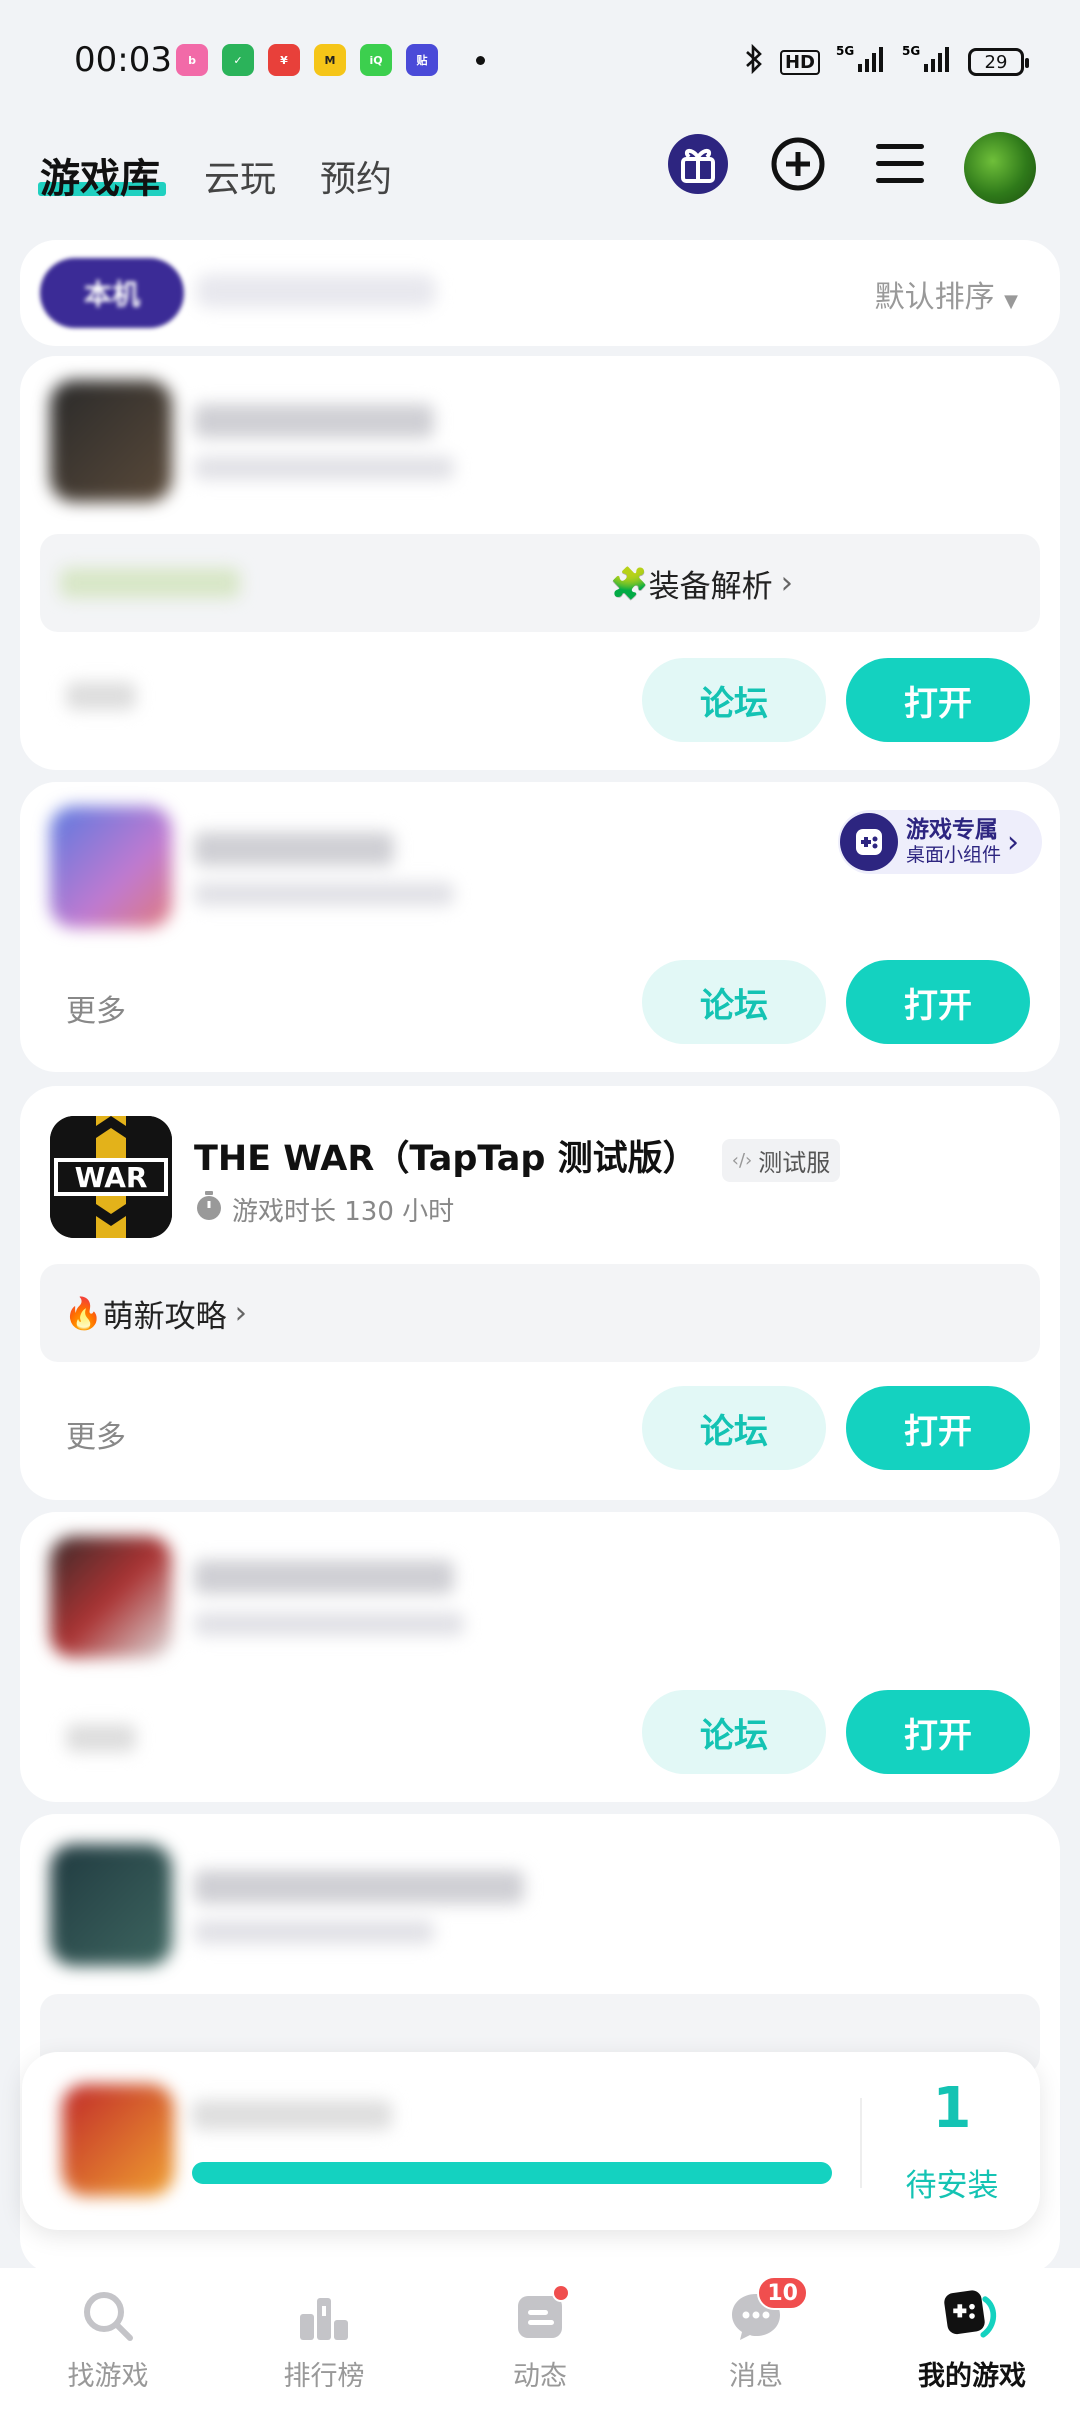 This screenshot has height=2412, width=1080. I want to click on nav-feed: 动态, so click(540, 2338).